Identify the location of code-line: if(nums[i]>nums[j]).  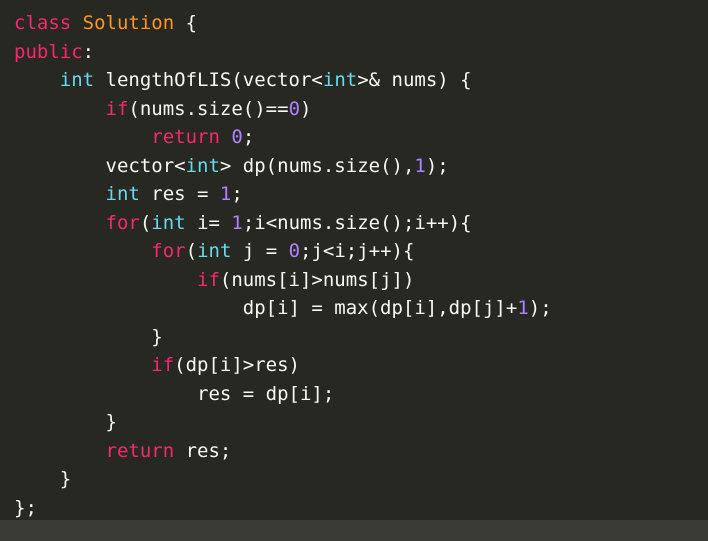
(361, 280).